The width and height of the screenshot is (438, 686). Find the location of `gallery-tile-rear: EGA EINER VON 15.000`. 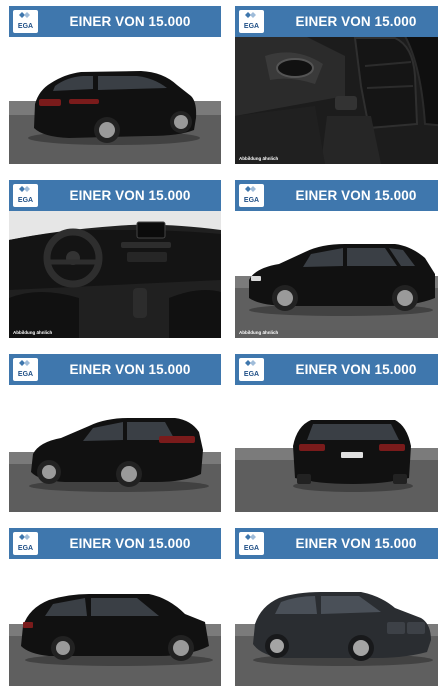

gallery-tile-rear: EGA EINER VON 15.000 is located at coordinates (336, 433).